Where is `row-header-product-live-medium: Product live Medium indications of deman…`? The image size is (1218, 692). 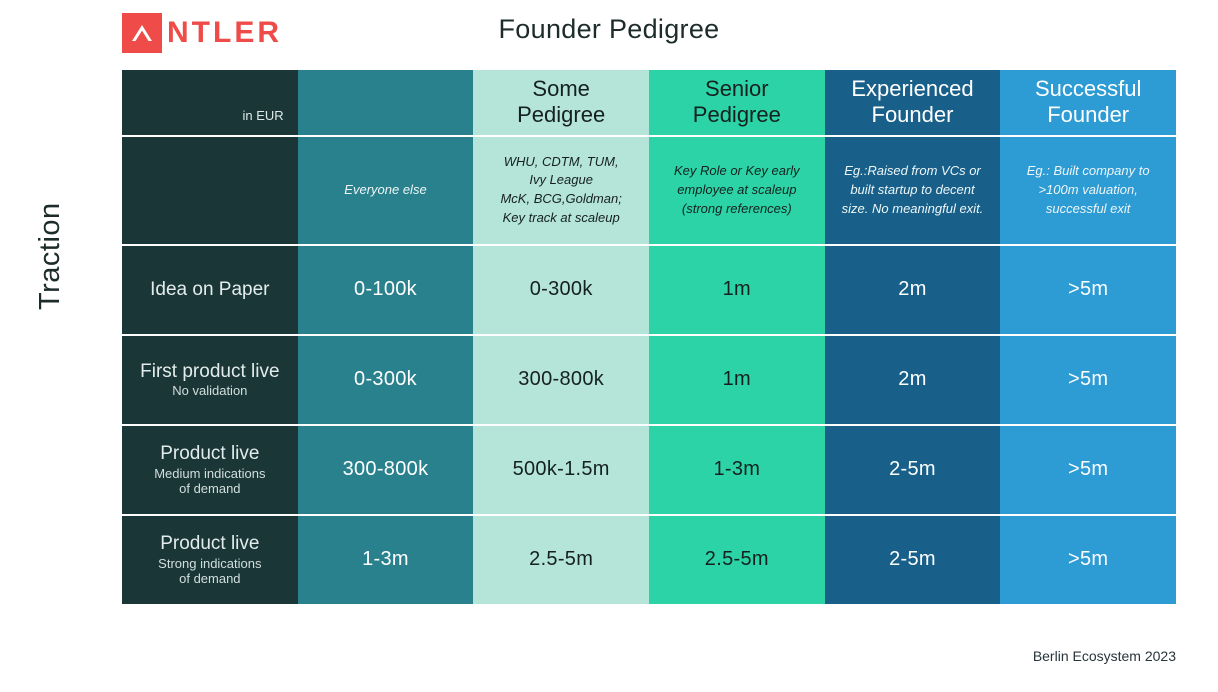 row-header-product-live-medium: Product live Medium indications of deman… is located at coordinates (210, 469).